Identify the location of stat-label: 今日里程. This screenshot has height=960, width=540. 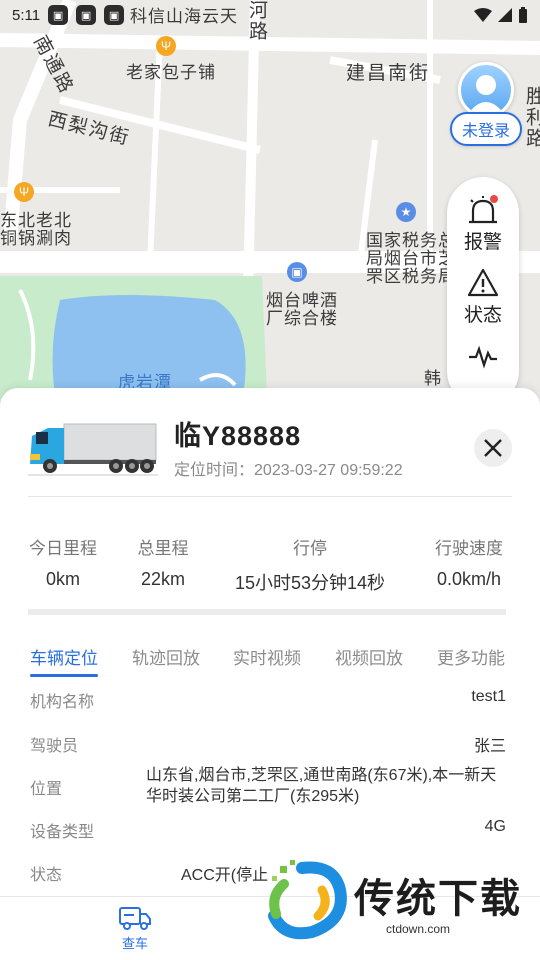
(63, 548).